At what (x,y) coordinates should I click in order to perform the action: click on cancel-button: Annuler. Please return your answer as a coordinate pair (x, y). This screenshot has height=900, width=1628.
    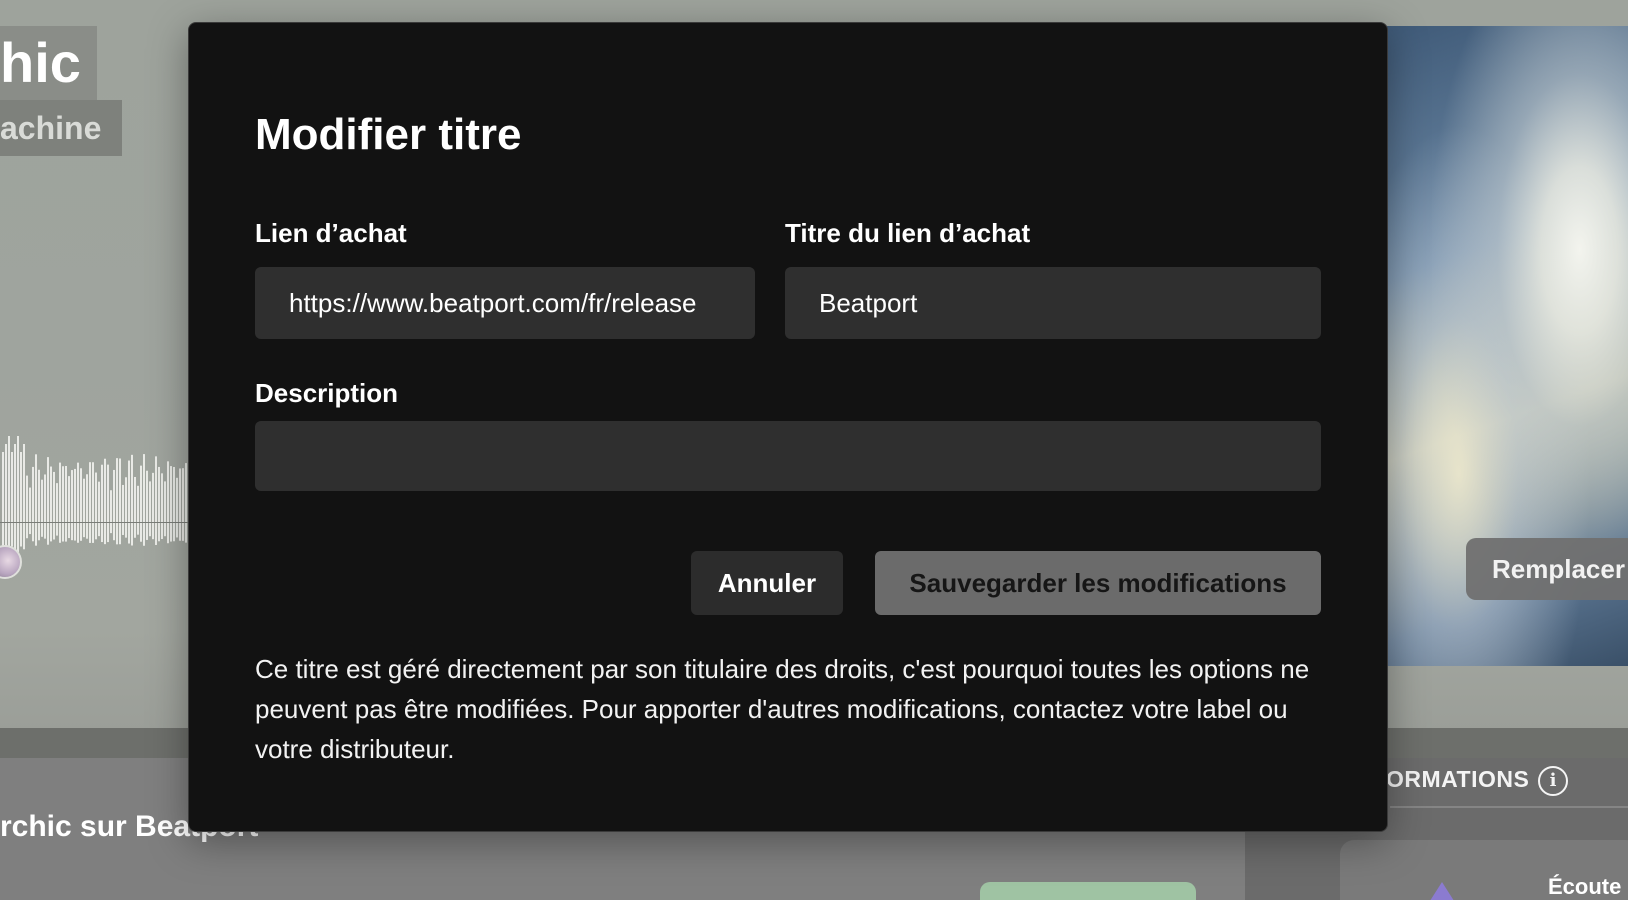
    Looking at the image, I should click on (767, 583).